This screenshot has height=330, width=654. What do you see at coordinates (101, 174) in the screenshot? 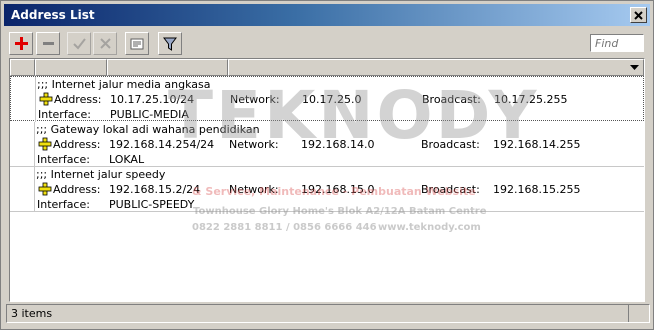
I see `row-comment: ;;; Internet jalur speedy` at bounding box center [101, 174].